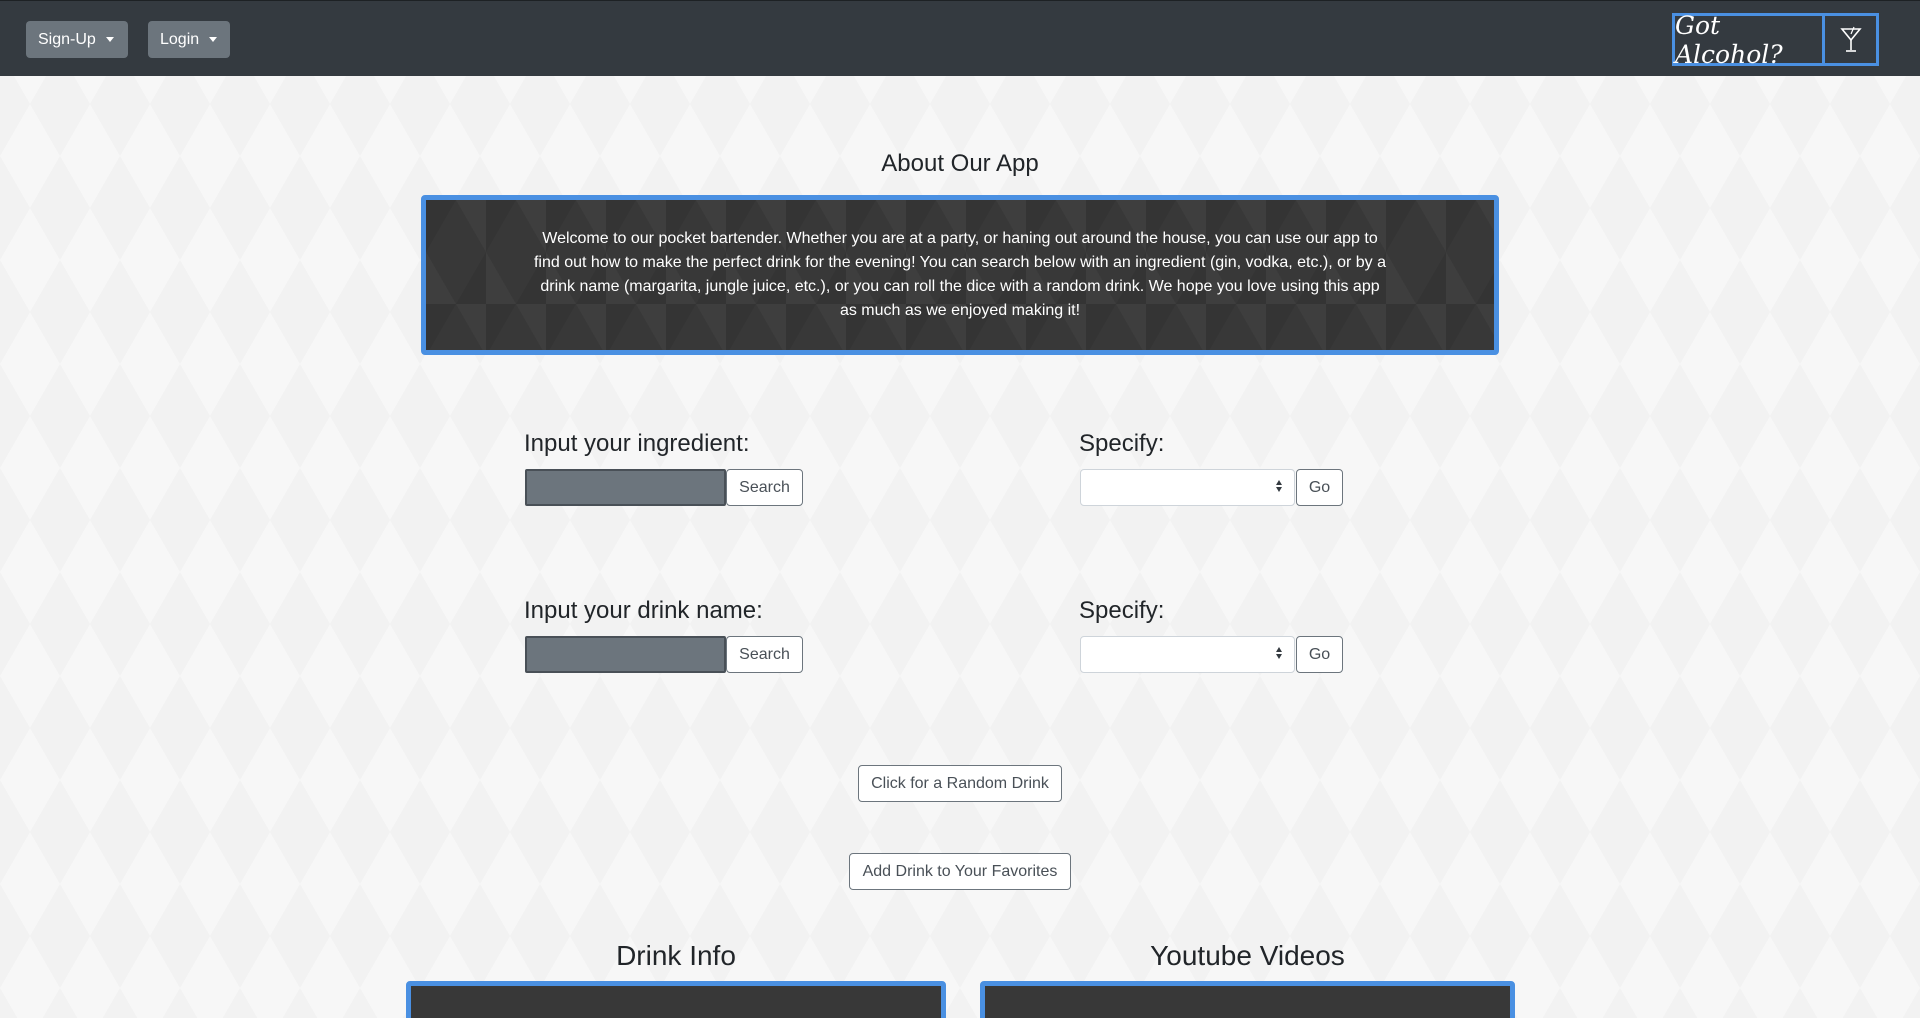 Image resolution: width=1920 pixels, height=1018 pixels. Describe the element at coordinates (960, 38) in the screenshot. I see `top-navbar: Sign-Up Login Got Alcohol?` at that location.